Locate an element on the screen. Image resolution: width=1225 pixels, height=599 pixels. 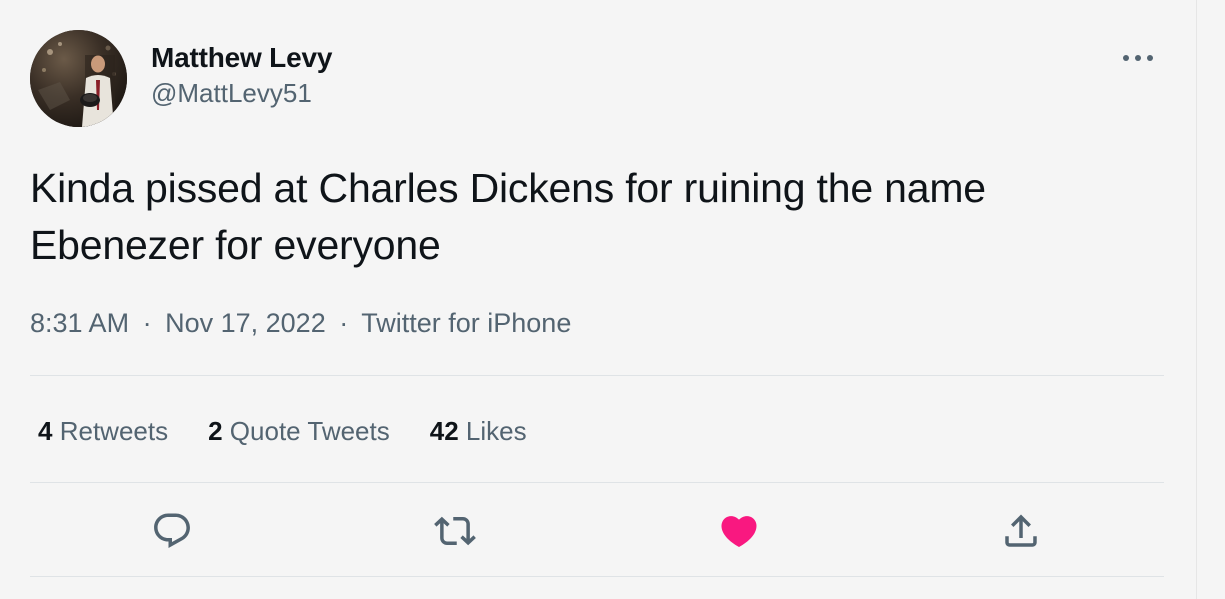
more-options-button is located at coordinates (1138, 58).